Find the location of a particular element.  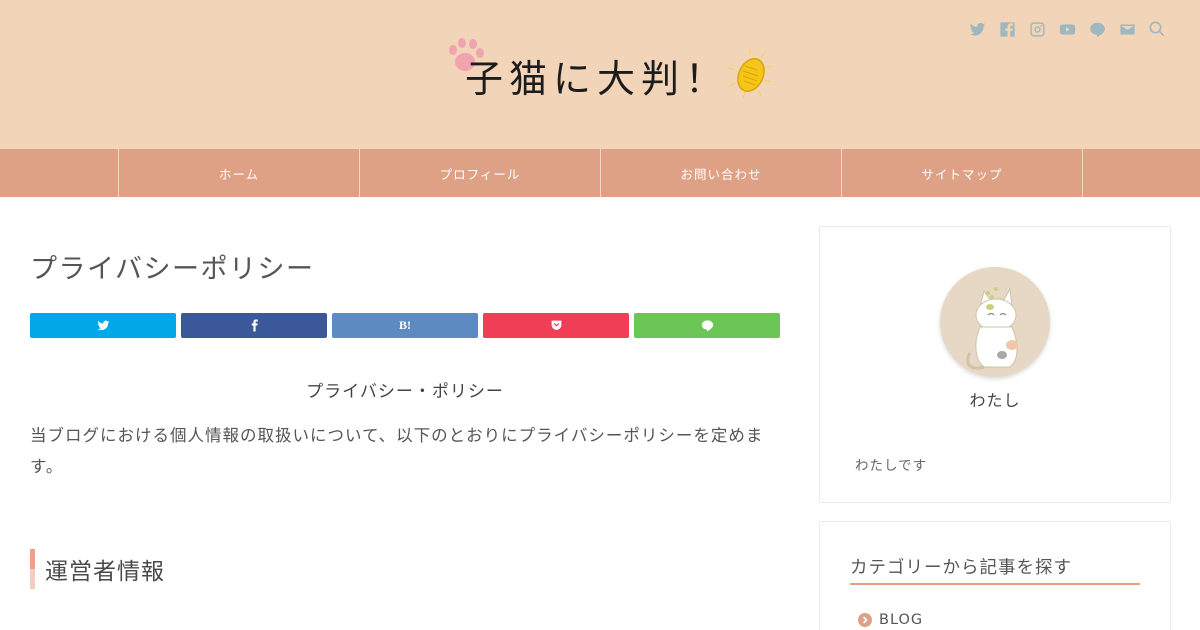

nav-item-sitemap: サイトマップ is located at coordinates (962, 173).